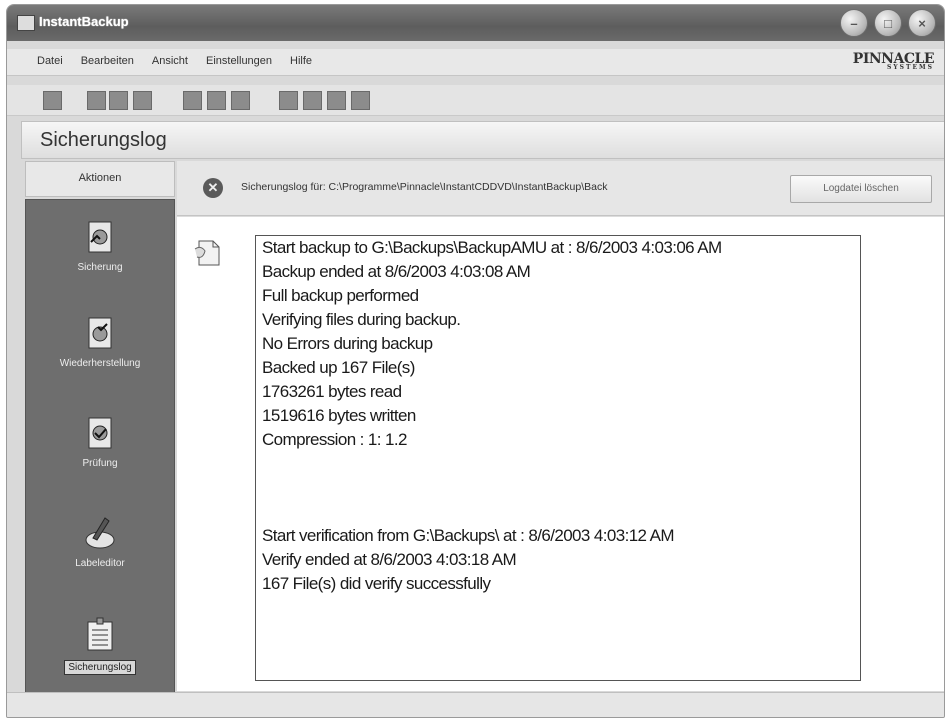  What do you see at coordinates (475, 100) in the screenshot?
I see `toolbar` at bounding box center [475, 100].